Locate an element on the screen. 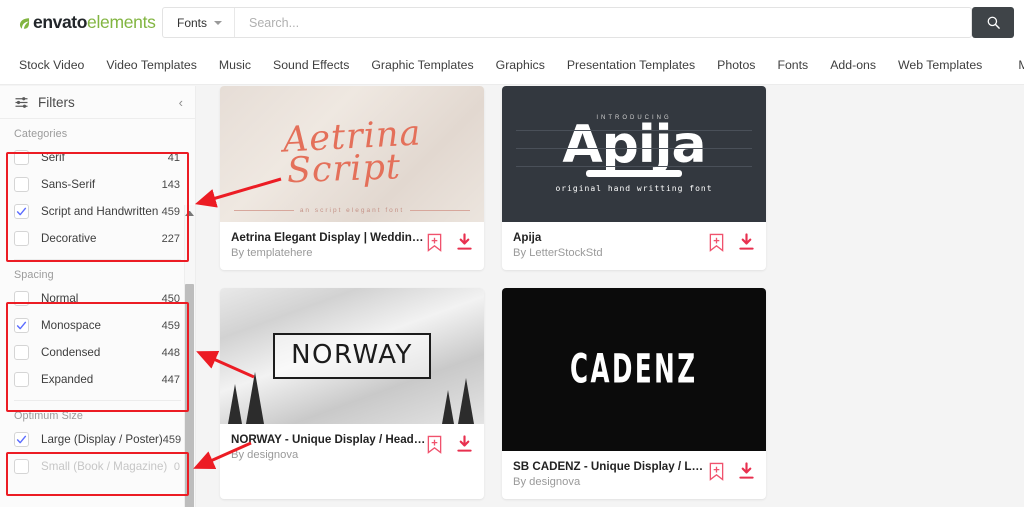  checkbox-condensed is located at coordinates (21, 352).